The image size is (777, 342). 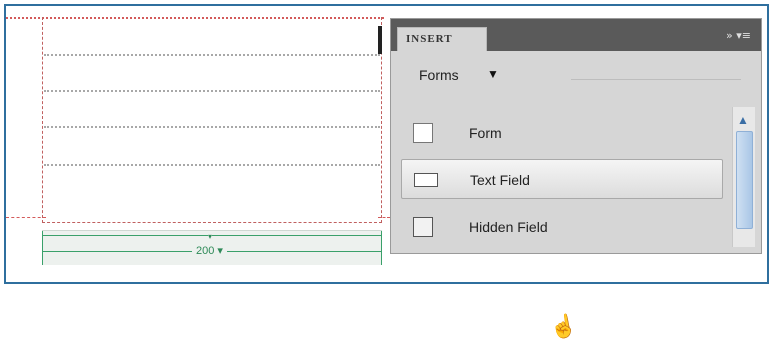 I want to click on insert-item-form: Form, so click(x=562, y=133).